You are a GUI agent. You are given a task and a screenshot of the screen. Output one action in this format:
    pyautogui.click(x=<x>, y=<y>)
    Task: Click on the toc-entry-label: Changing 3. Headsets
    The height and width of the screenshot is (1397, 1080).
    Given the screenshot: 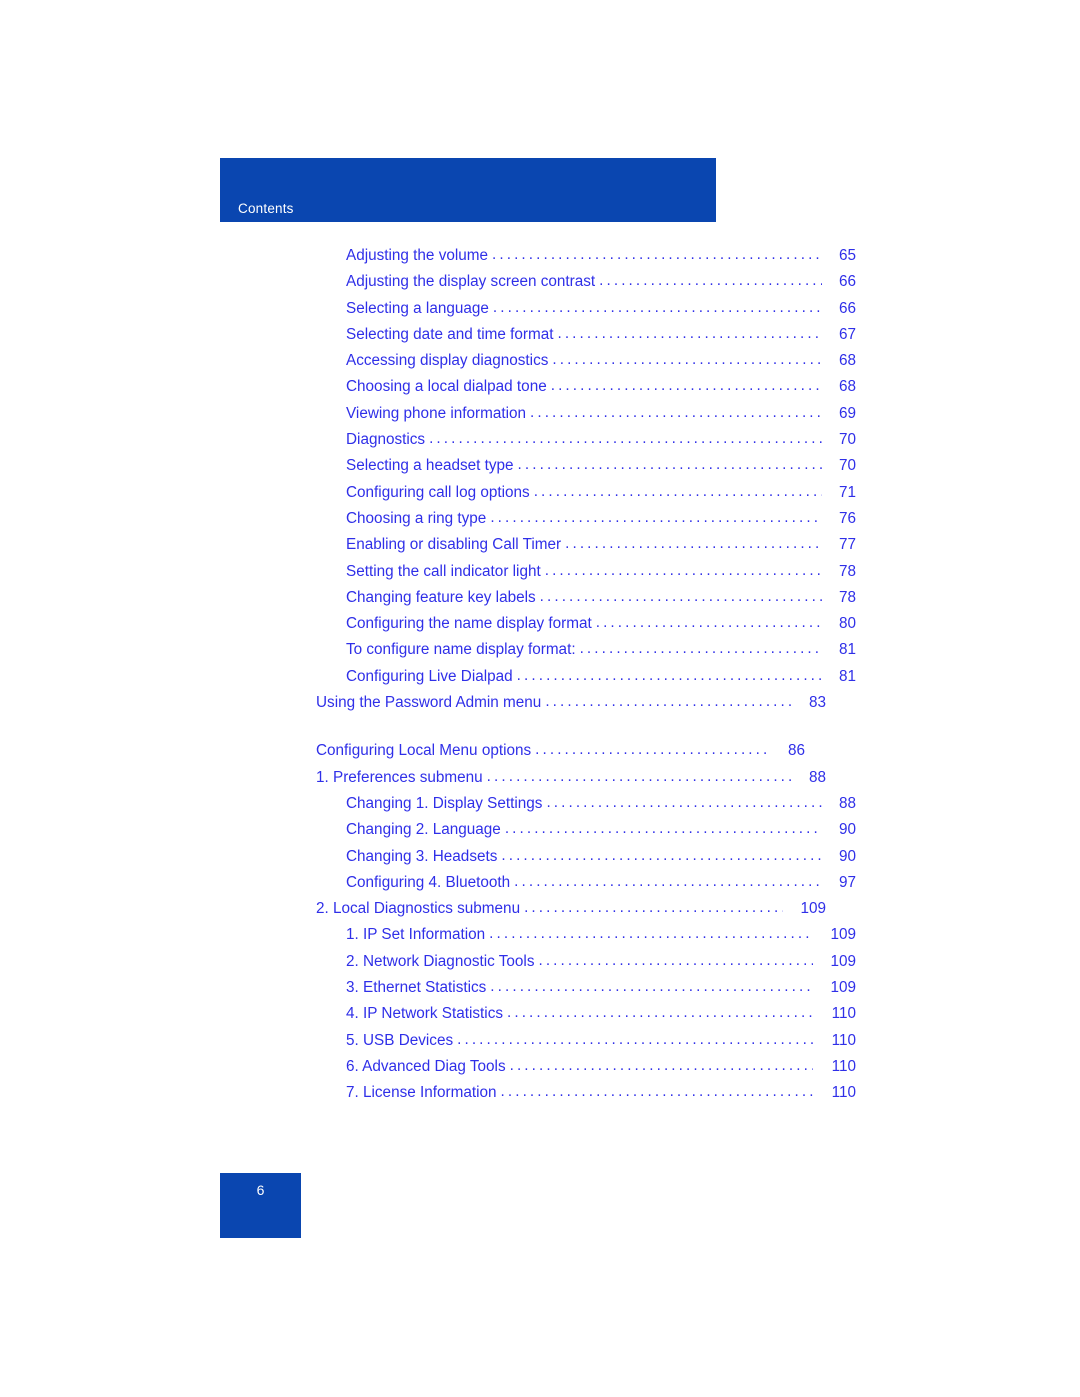 What is the action you would take?
    pyautogui.click(x=422, y=856)
    